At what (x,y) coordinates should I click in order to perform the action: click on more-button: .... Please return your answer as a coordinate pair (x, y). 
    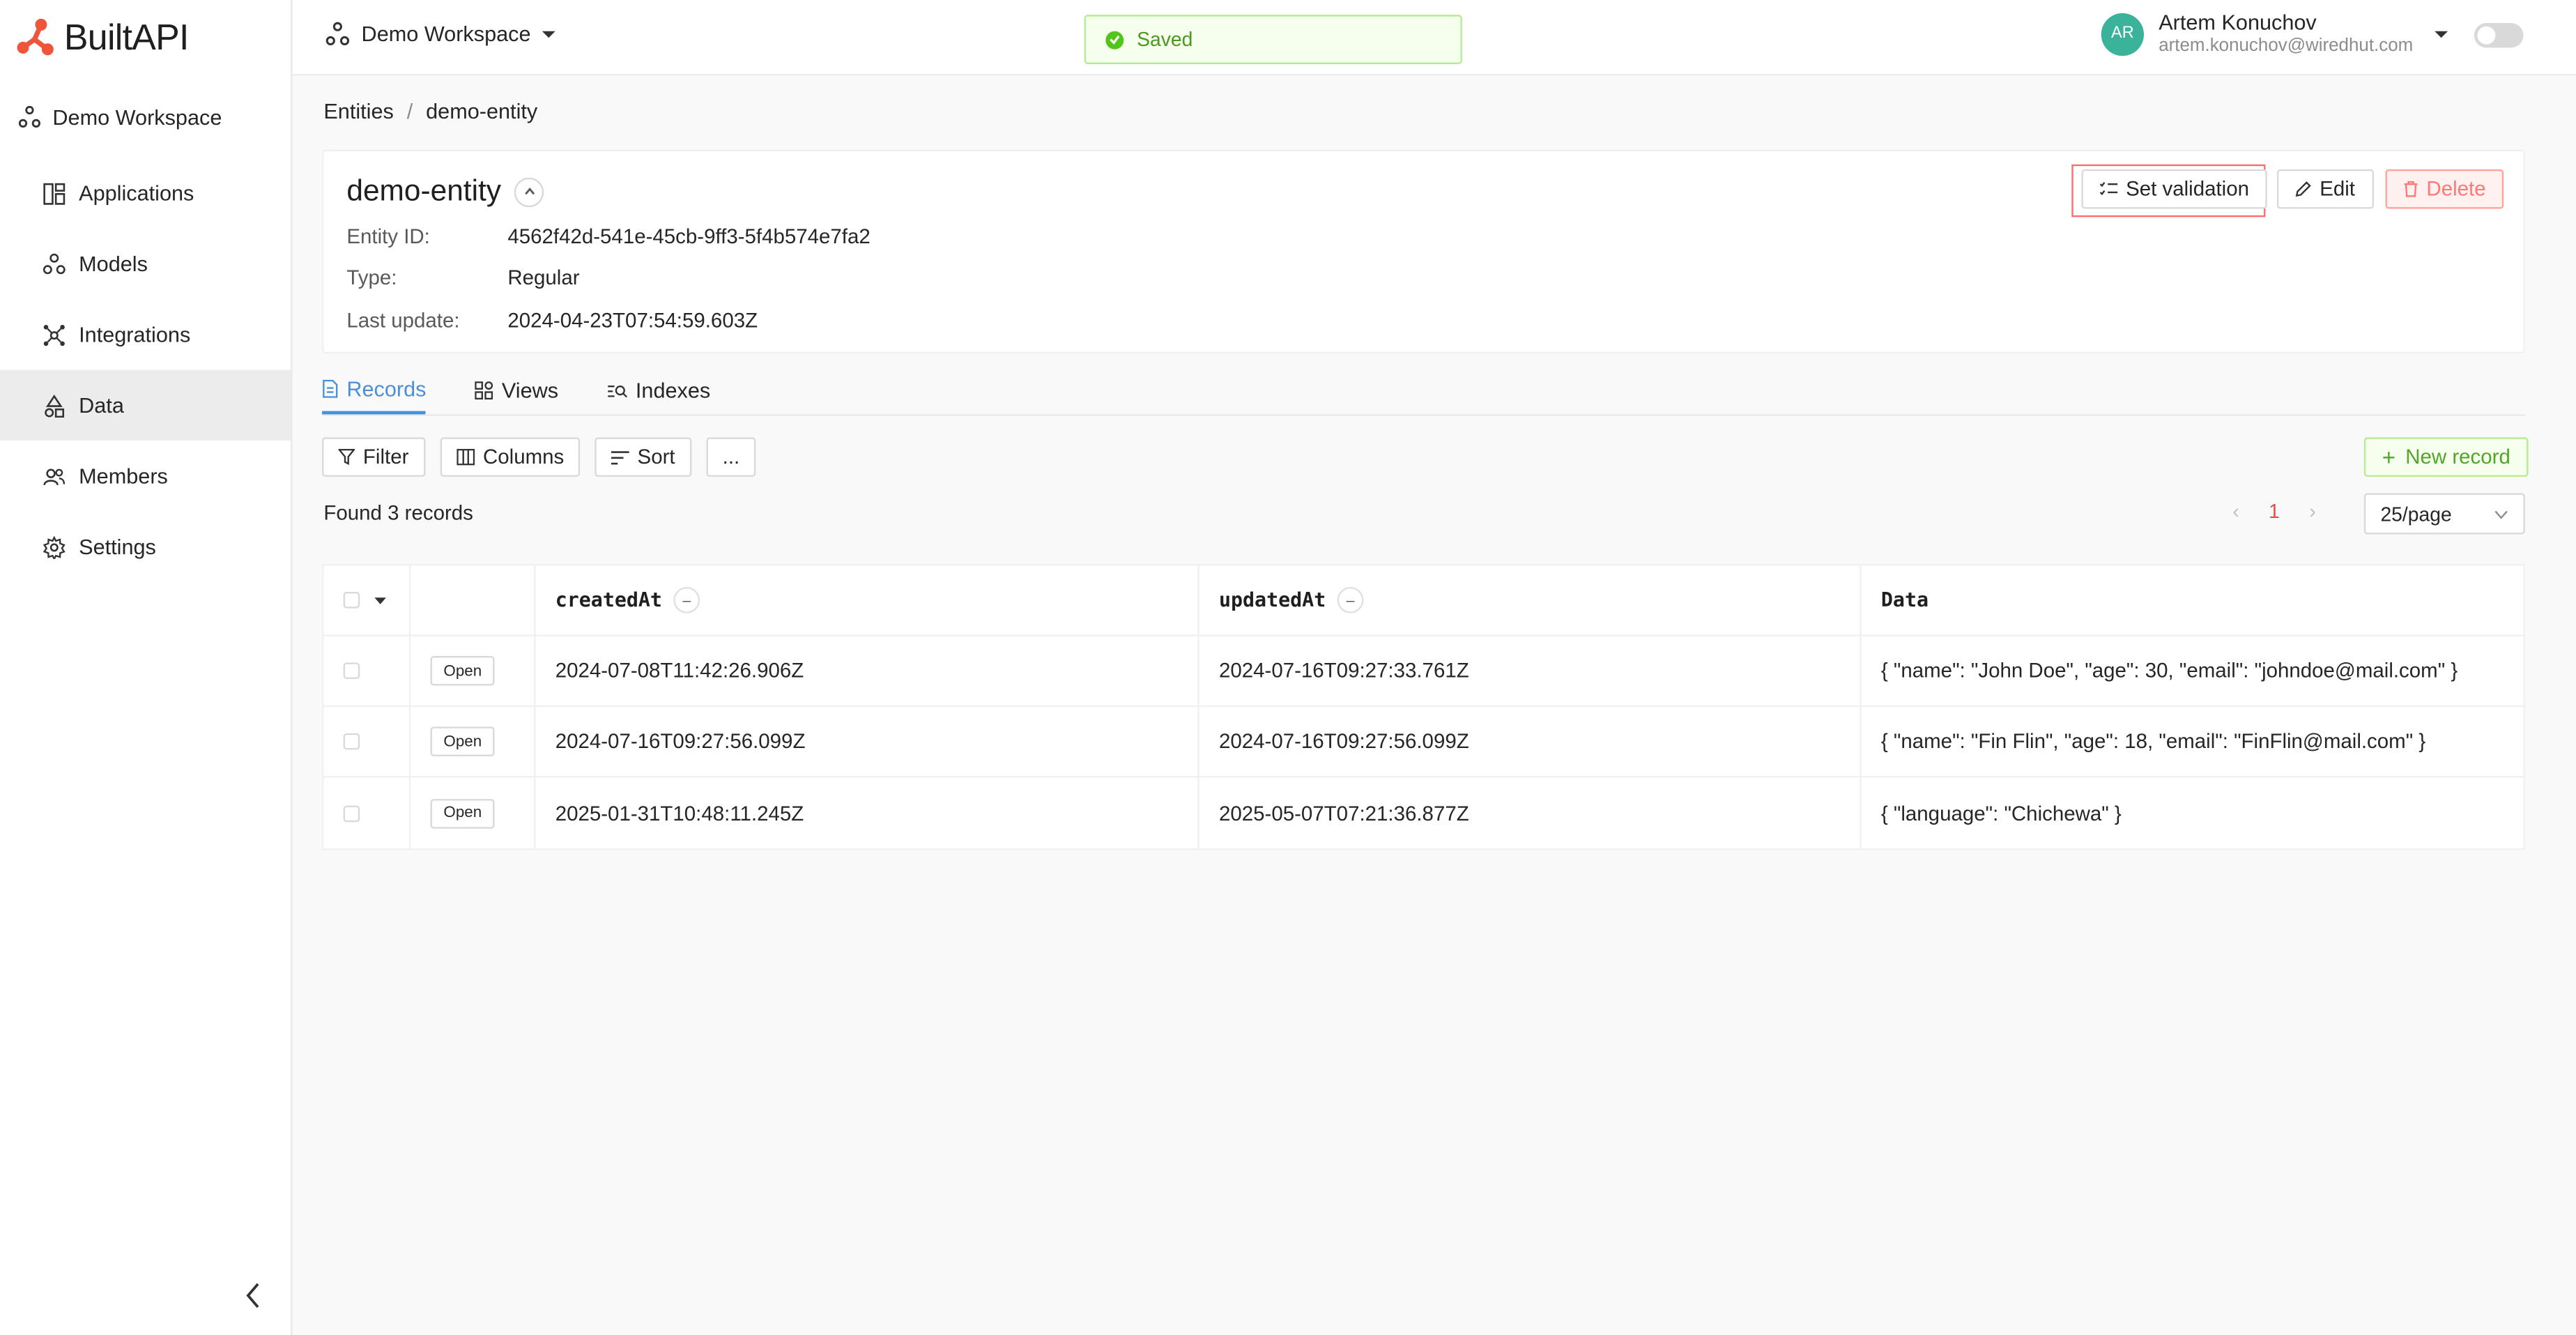
    Looking at the image, I should click on (731, 457).